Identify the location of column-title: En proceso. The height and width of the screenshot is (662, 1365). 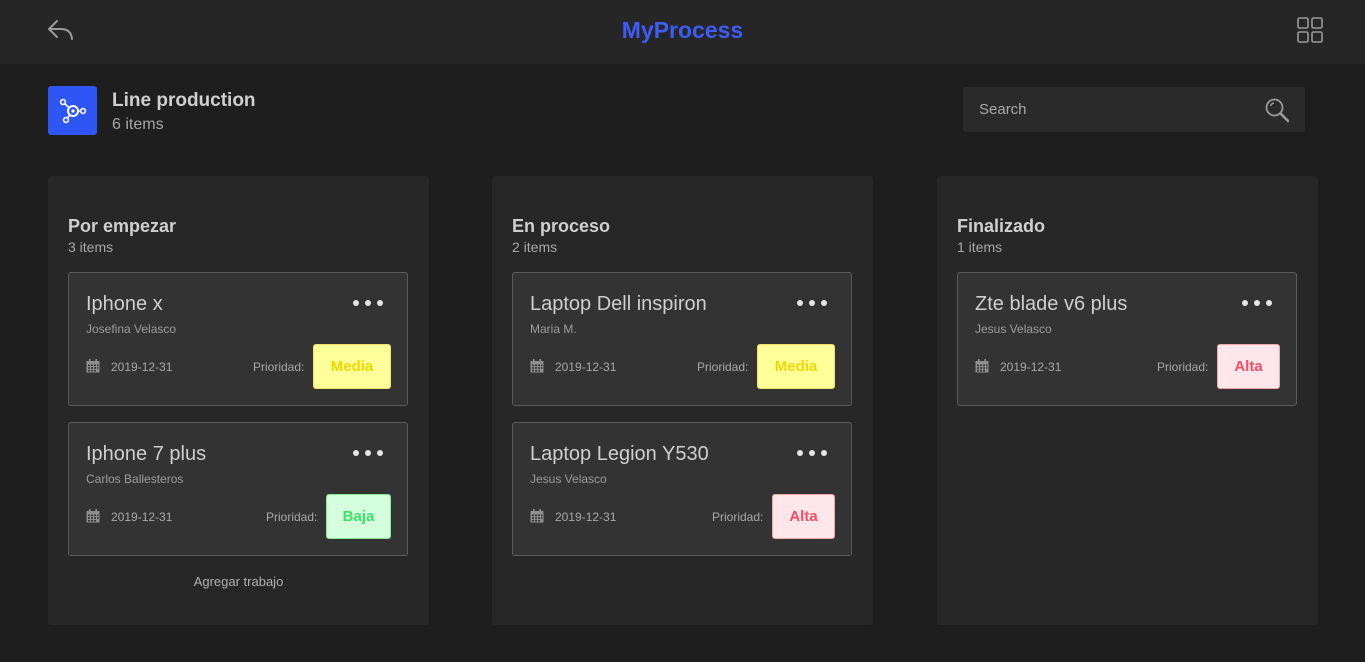
(561, 226).